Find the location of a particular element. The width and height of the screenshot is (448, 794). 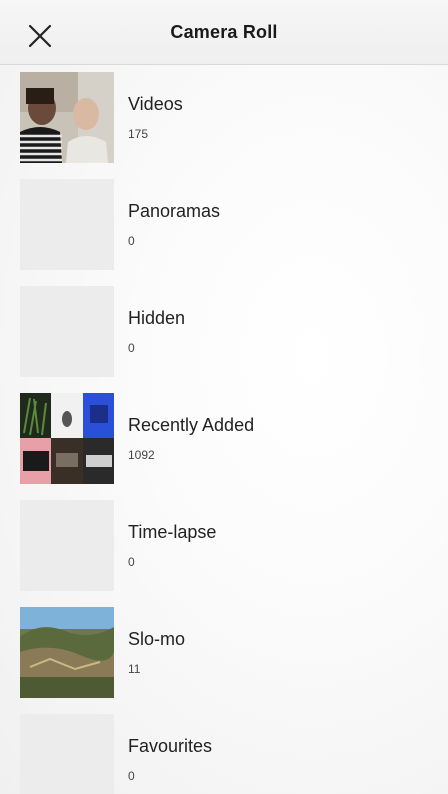

album-label: Panoramas is located at coordinates (174, 211).